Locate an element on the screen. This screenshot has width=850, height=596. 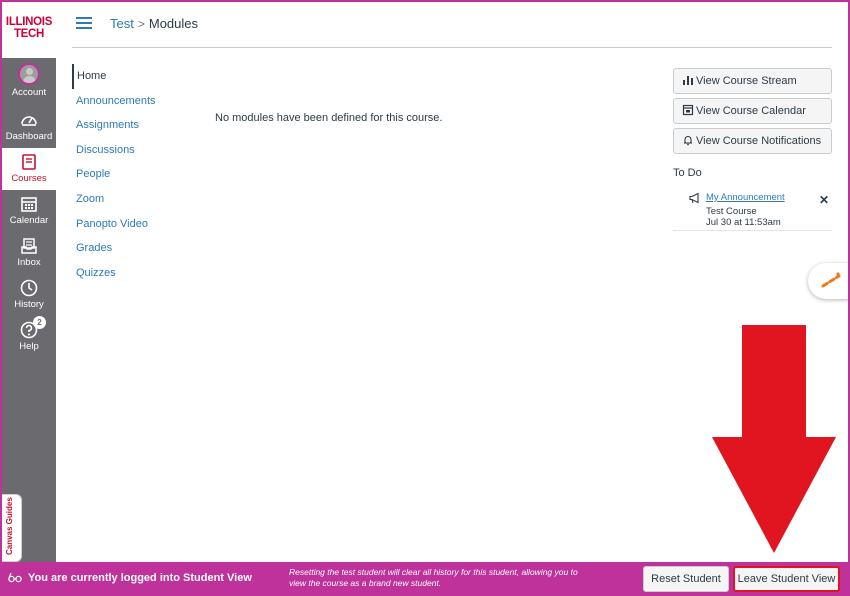
course-nav-grades: Grades is located at coordinates (127, 248).